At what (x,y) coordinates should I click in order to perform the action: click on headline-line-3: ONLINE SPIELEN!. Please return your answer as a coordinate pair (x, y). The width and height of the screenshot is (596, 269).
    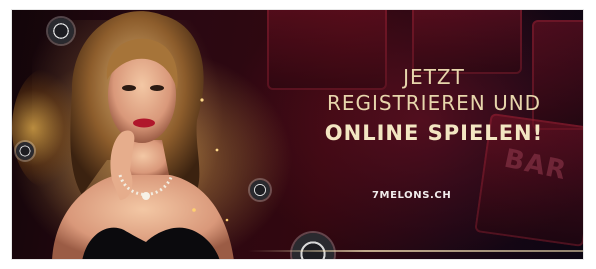
    Looking at the image, I should click on (434, 133).